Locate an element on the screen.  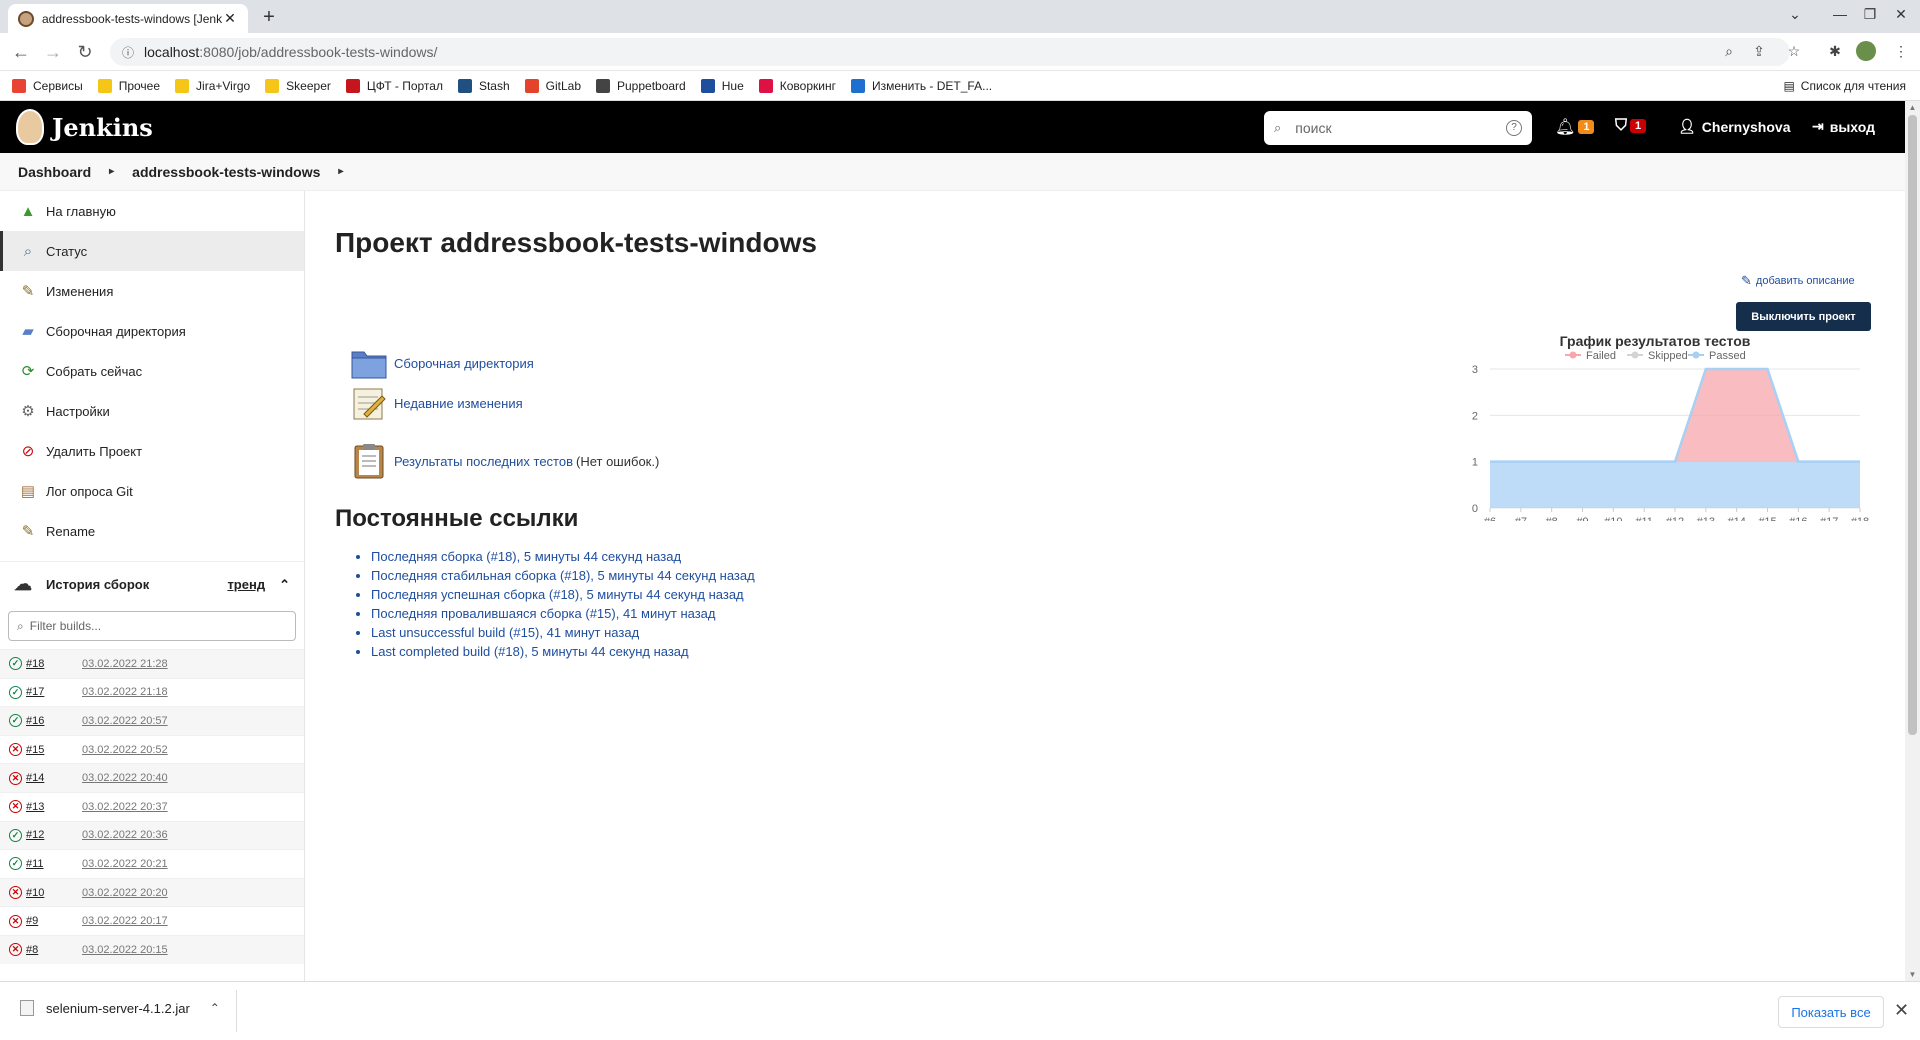
browser-tab: addressbook-tests-windows [Jenkins] ✕ is located at coordinates (128, 18).